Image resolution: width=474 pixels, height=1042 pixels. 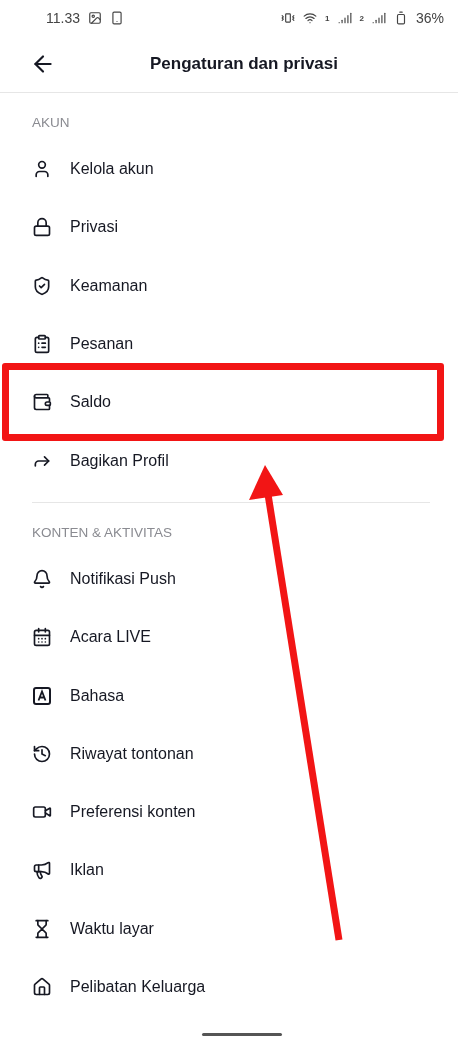 I want to click on item-label: Pelibatan Keluarga, so click(x=138, y=987).